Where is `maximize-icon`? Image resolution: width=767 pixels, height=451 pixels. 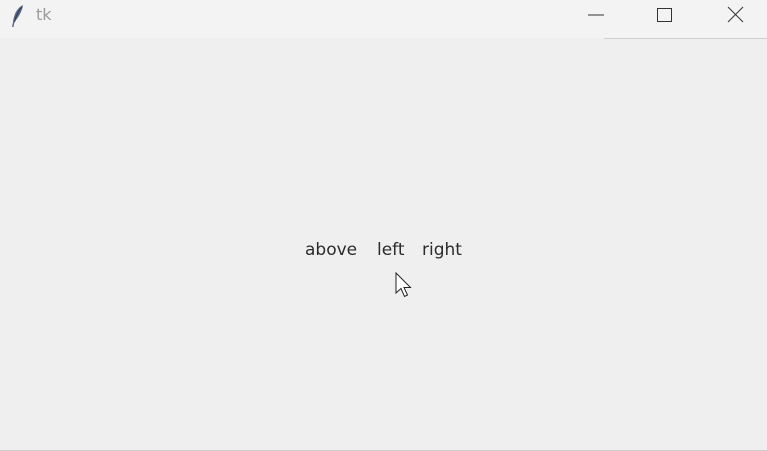
maximize-icon is located at coordinates (664, 15).